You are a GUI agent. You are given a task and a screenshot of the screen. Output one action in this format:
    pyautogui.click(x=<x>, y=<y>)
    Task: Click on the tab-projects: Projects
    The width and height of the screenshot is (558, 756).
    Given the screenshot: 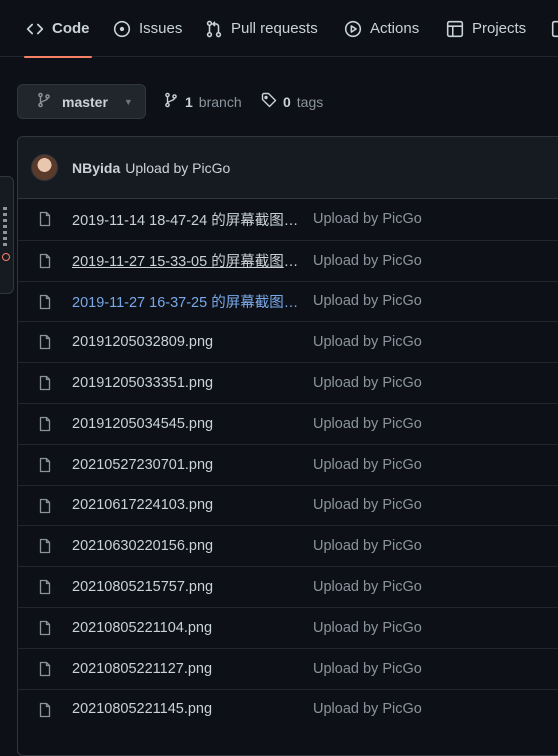 What is the action you would take?
    pyautogui.click(x=486, y=28)
    